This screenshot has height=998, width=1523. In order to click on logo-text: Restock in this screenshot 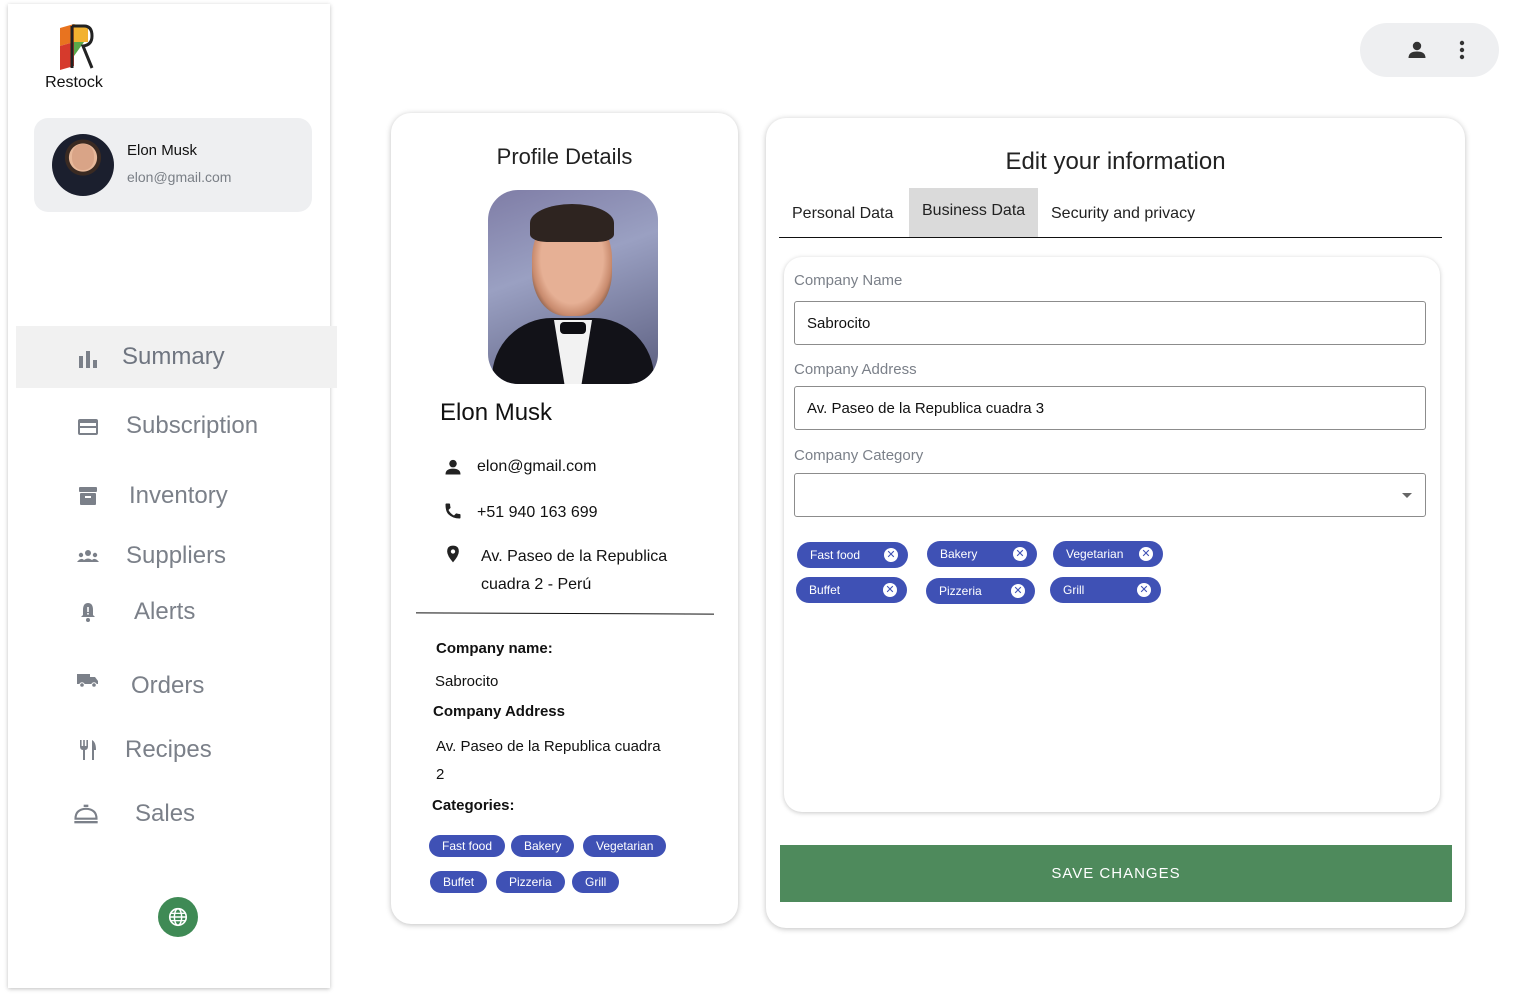, I will do `click(74, 82)`.